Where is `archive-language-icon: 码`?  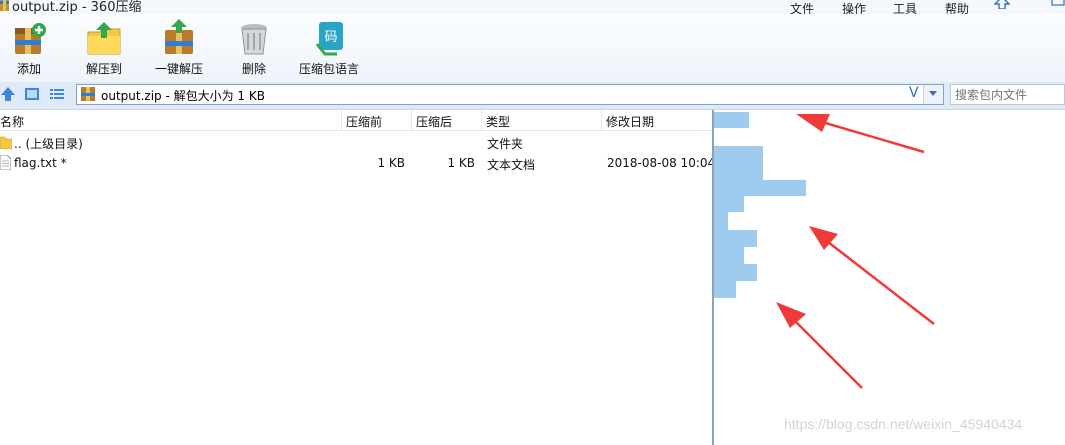
archive-language-icon: 码 is located at coordinates (329, 39).